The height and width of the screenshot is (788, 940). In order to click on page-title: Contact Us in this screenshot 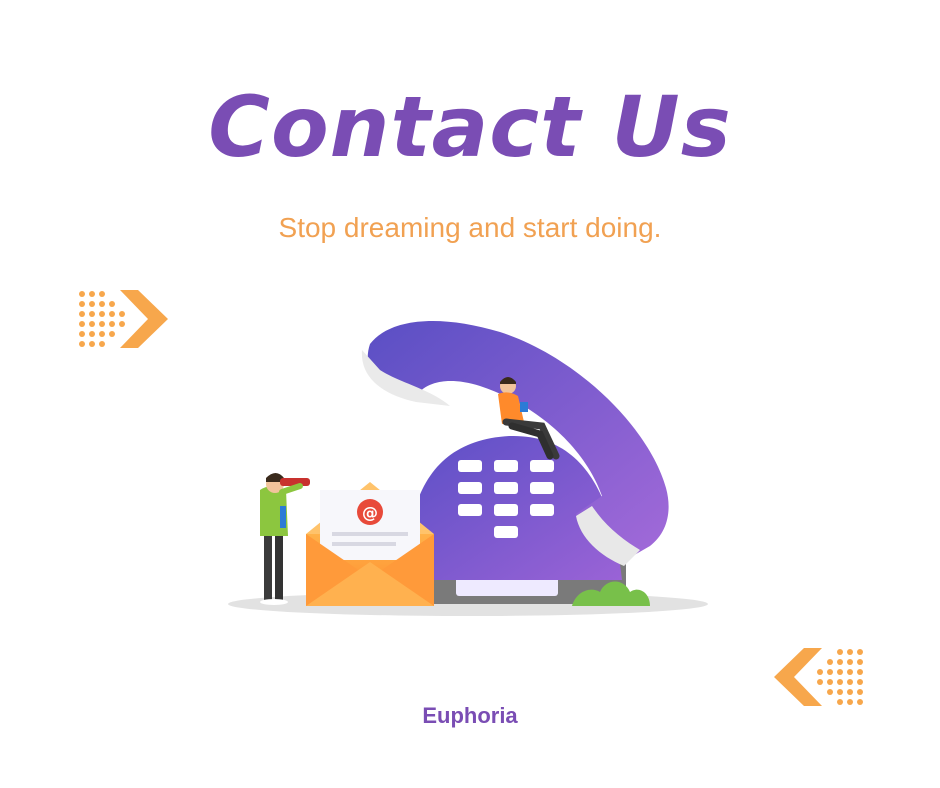, I will do `click(470, 127)`.